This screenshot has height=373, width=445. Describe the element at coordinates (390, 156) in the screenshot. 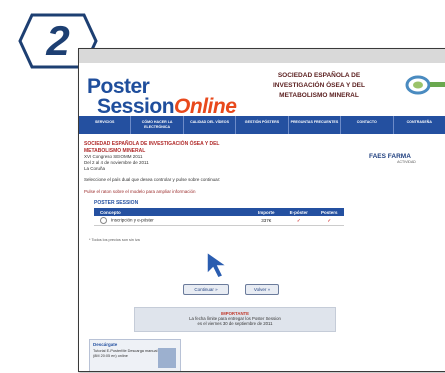

I see `sponsor-name: FAES FARMA` at that location.